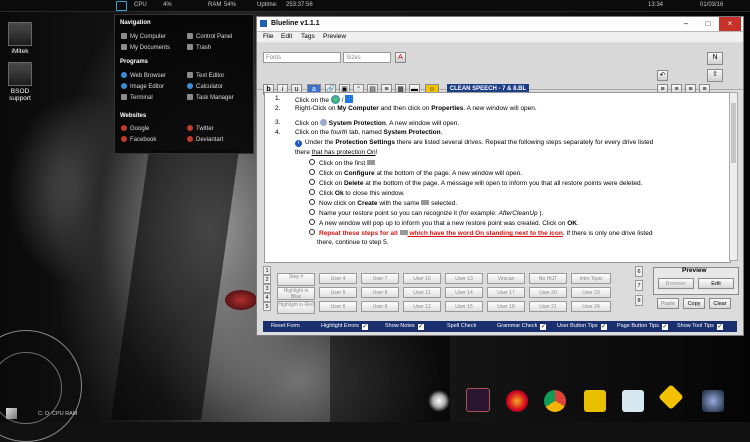 The image size is (750, 442). What do you see at coordinates (694, 303) in the screenshot?
I see `copy-button: Copy` at bounding box center [694, 303].